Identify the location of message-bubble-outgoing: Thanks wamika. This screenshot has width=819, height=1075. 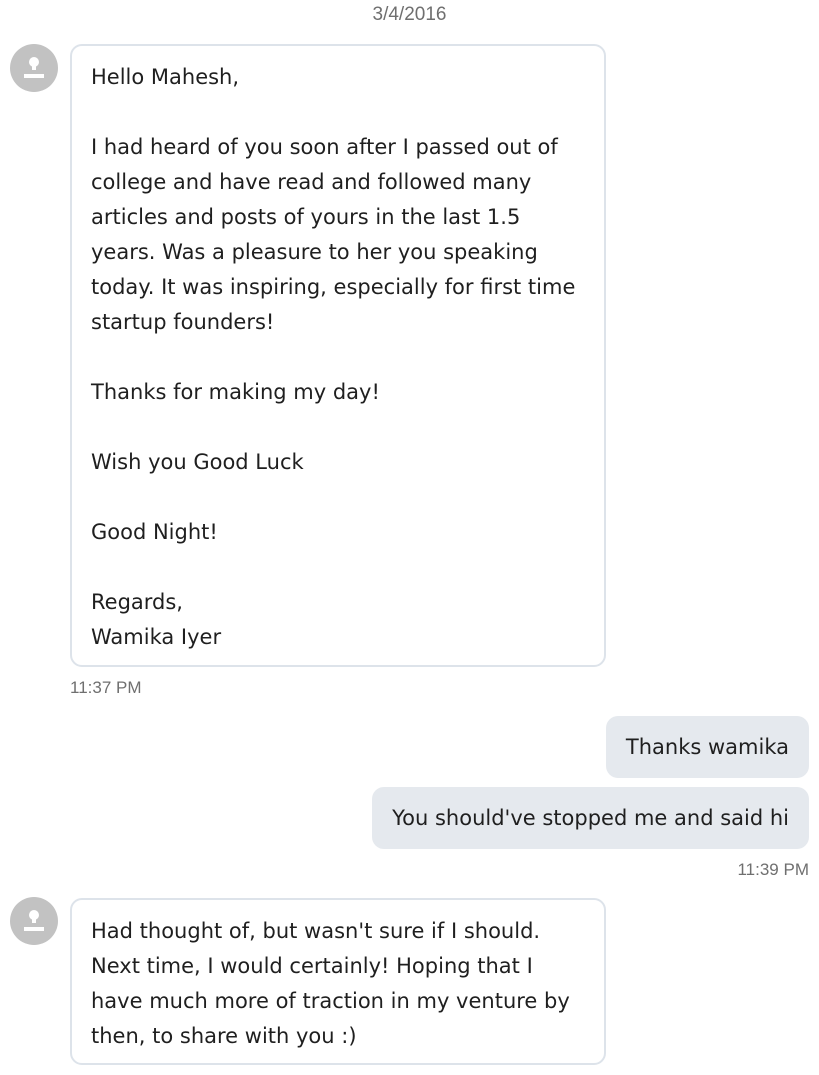
(707, 747).